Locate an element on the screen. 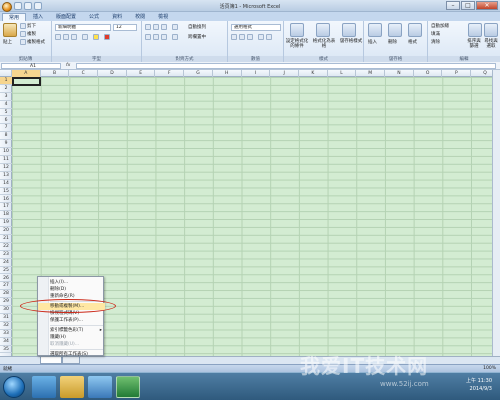 The width and height of the screenshot is (500, 400). merge-center-button: 跨欄置中 is located at coordinates (197, 37).